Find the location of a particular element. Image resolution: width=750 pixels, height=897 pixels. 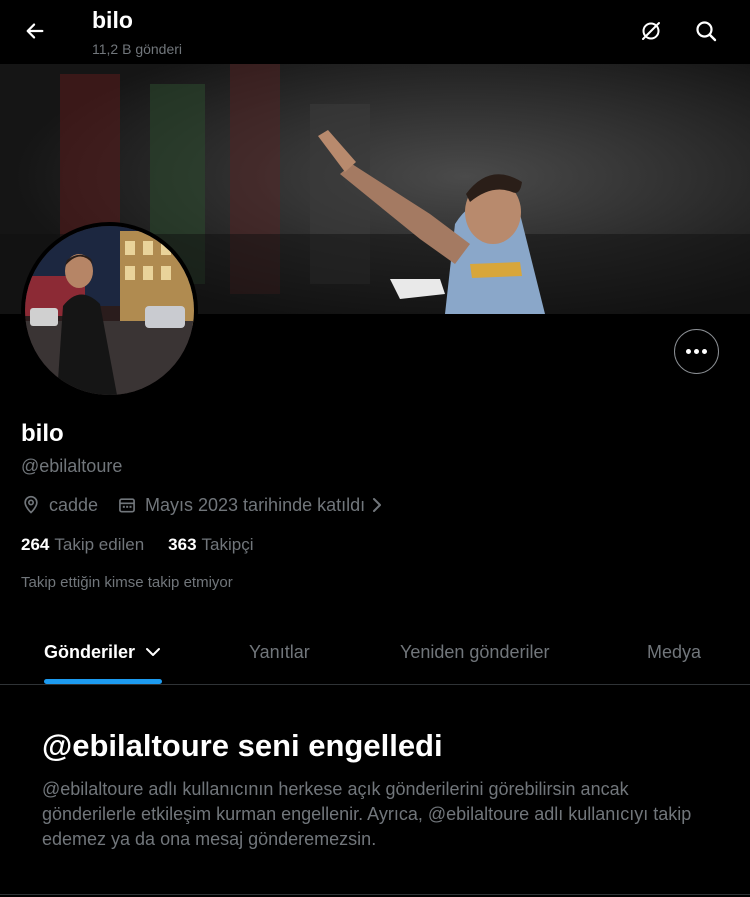

circle-slash-icon is located at coordinates (651, 31).